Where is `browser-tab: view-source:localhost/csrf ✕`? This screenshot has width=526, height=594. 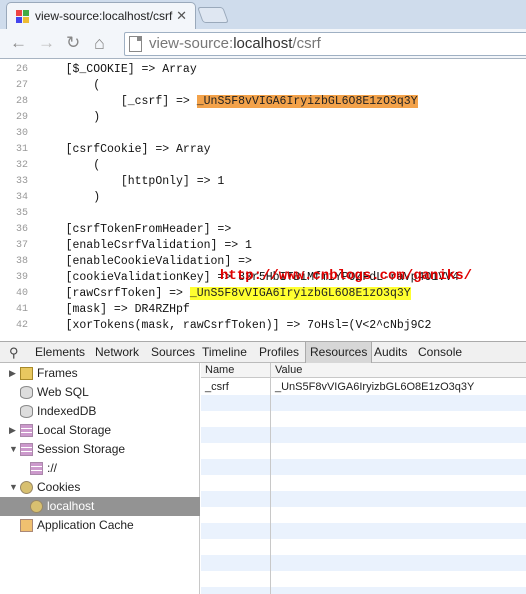 browser-tab: view-source:localhost/csrf ✕ is located at coordinates (101, 15).